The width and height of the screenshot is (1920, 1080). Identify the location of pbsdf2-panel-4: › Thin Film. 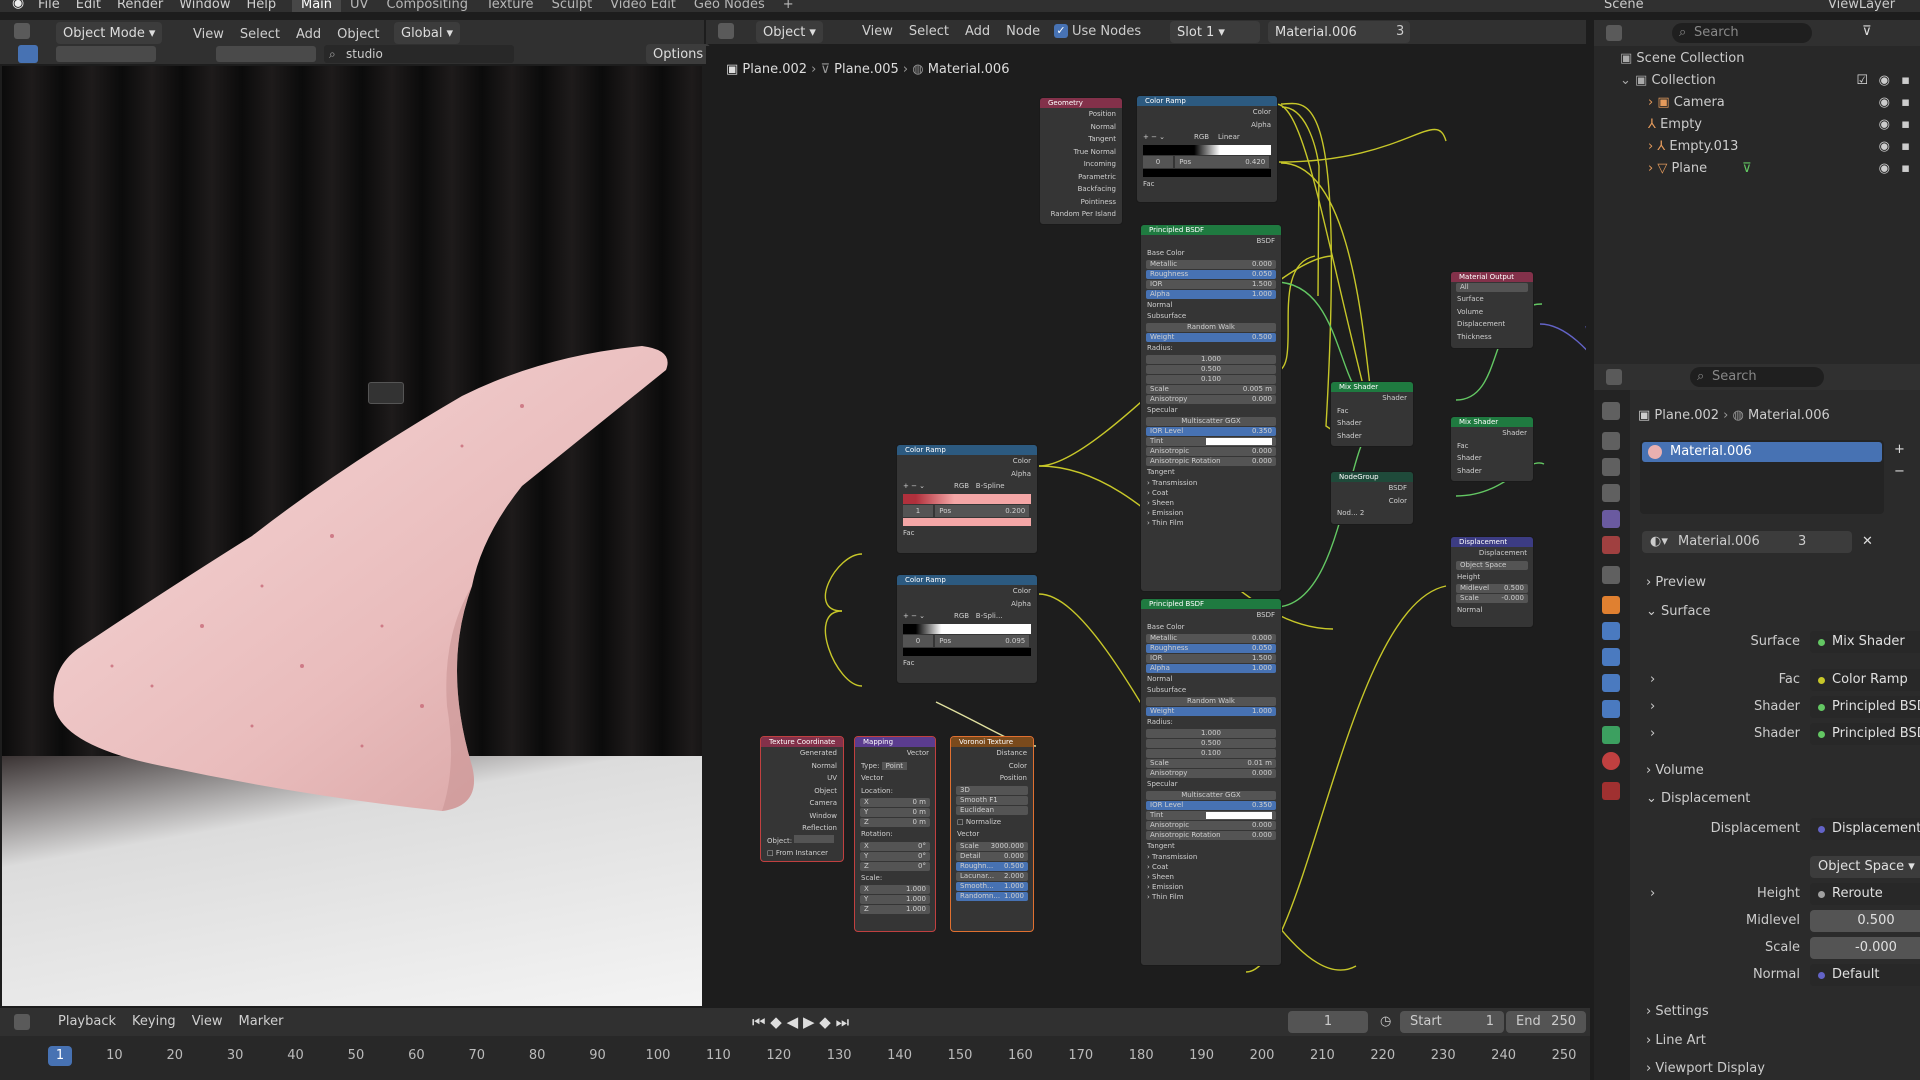
(1211, 897).